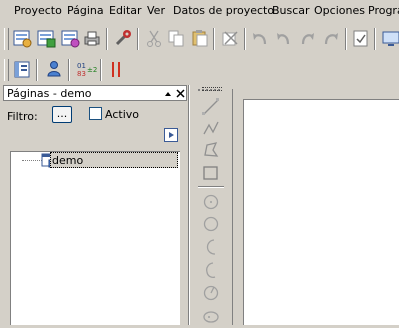 This screenshot has width=399, height=328. I want to click on page-view-icon, so click(23, 70).